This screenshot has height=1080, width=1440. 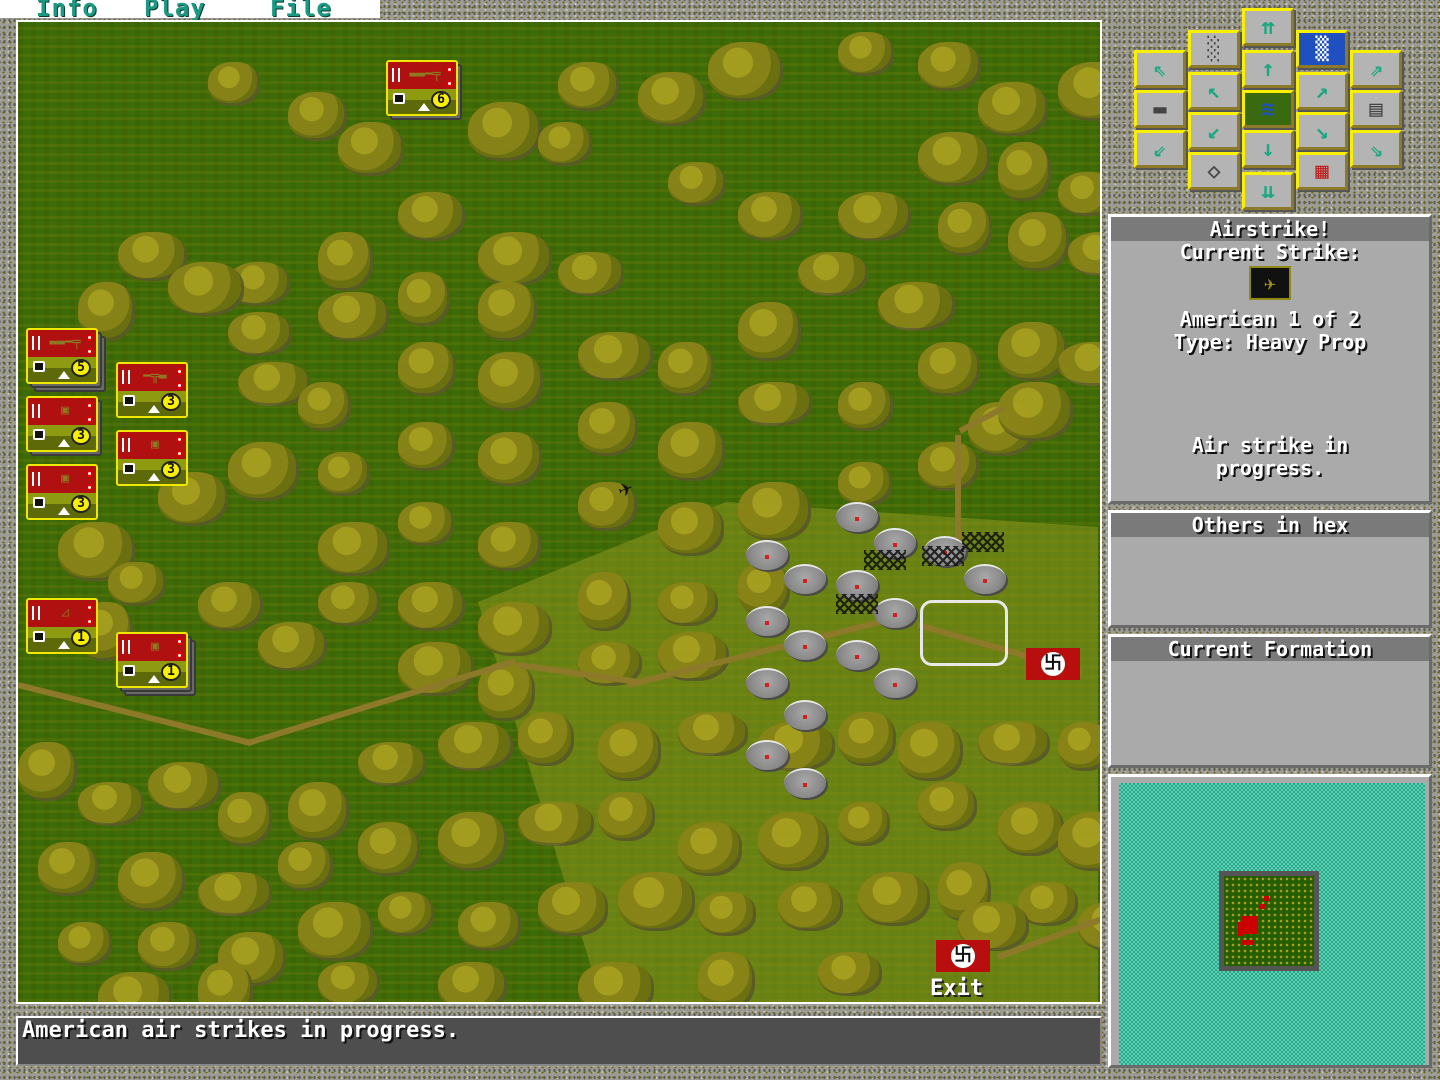 What do you see at coordinates (1270, 342) in the screenshot?
I see `strike-type: Type: Heavy Prop` at bounding box center [1270, 342].